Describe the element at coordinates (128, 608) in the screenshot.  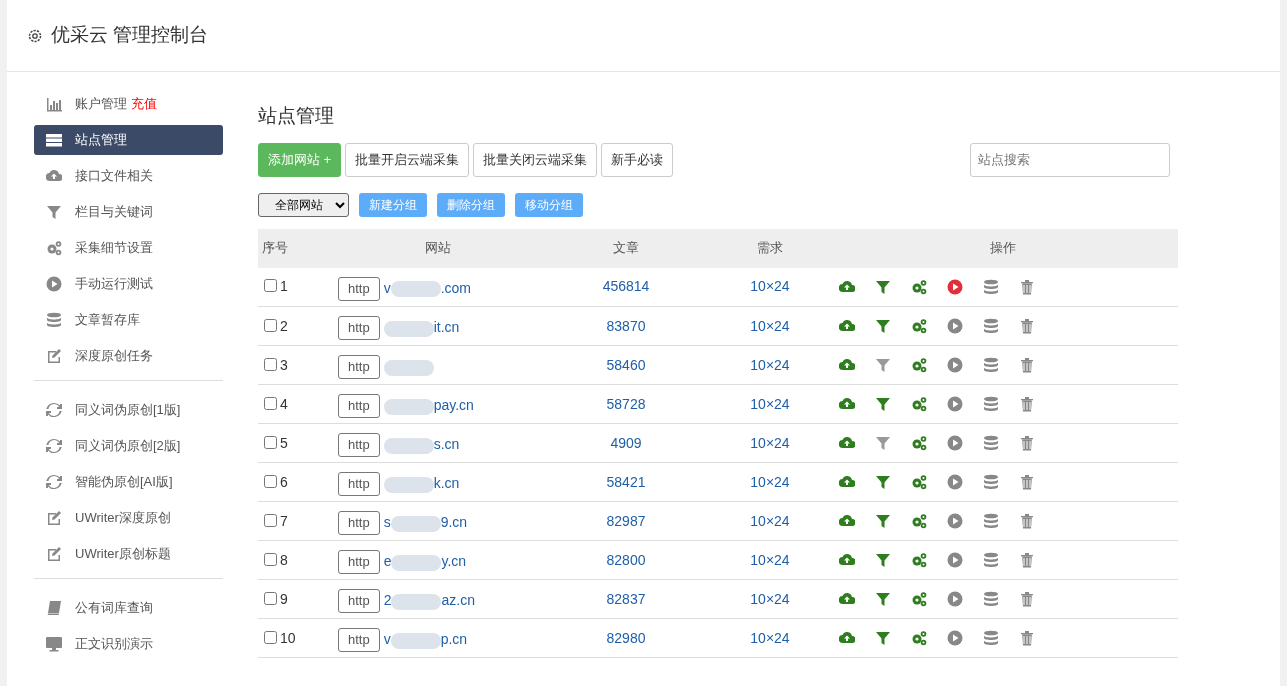
I see `sidebar-item: 公有词库查询` at that location.